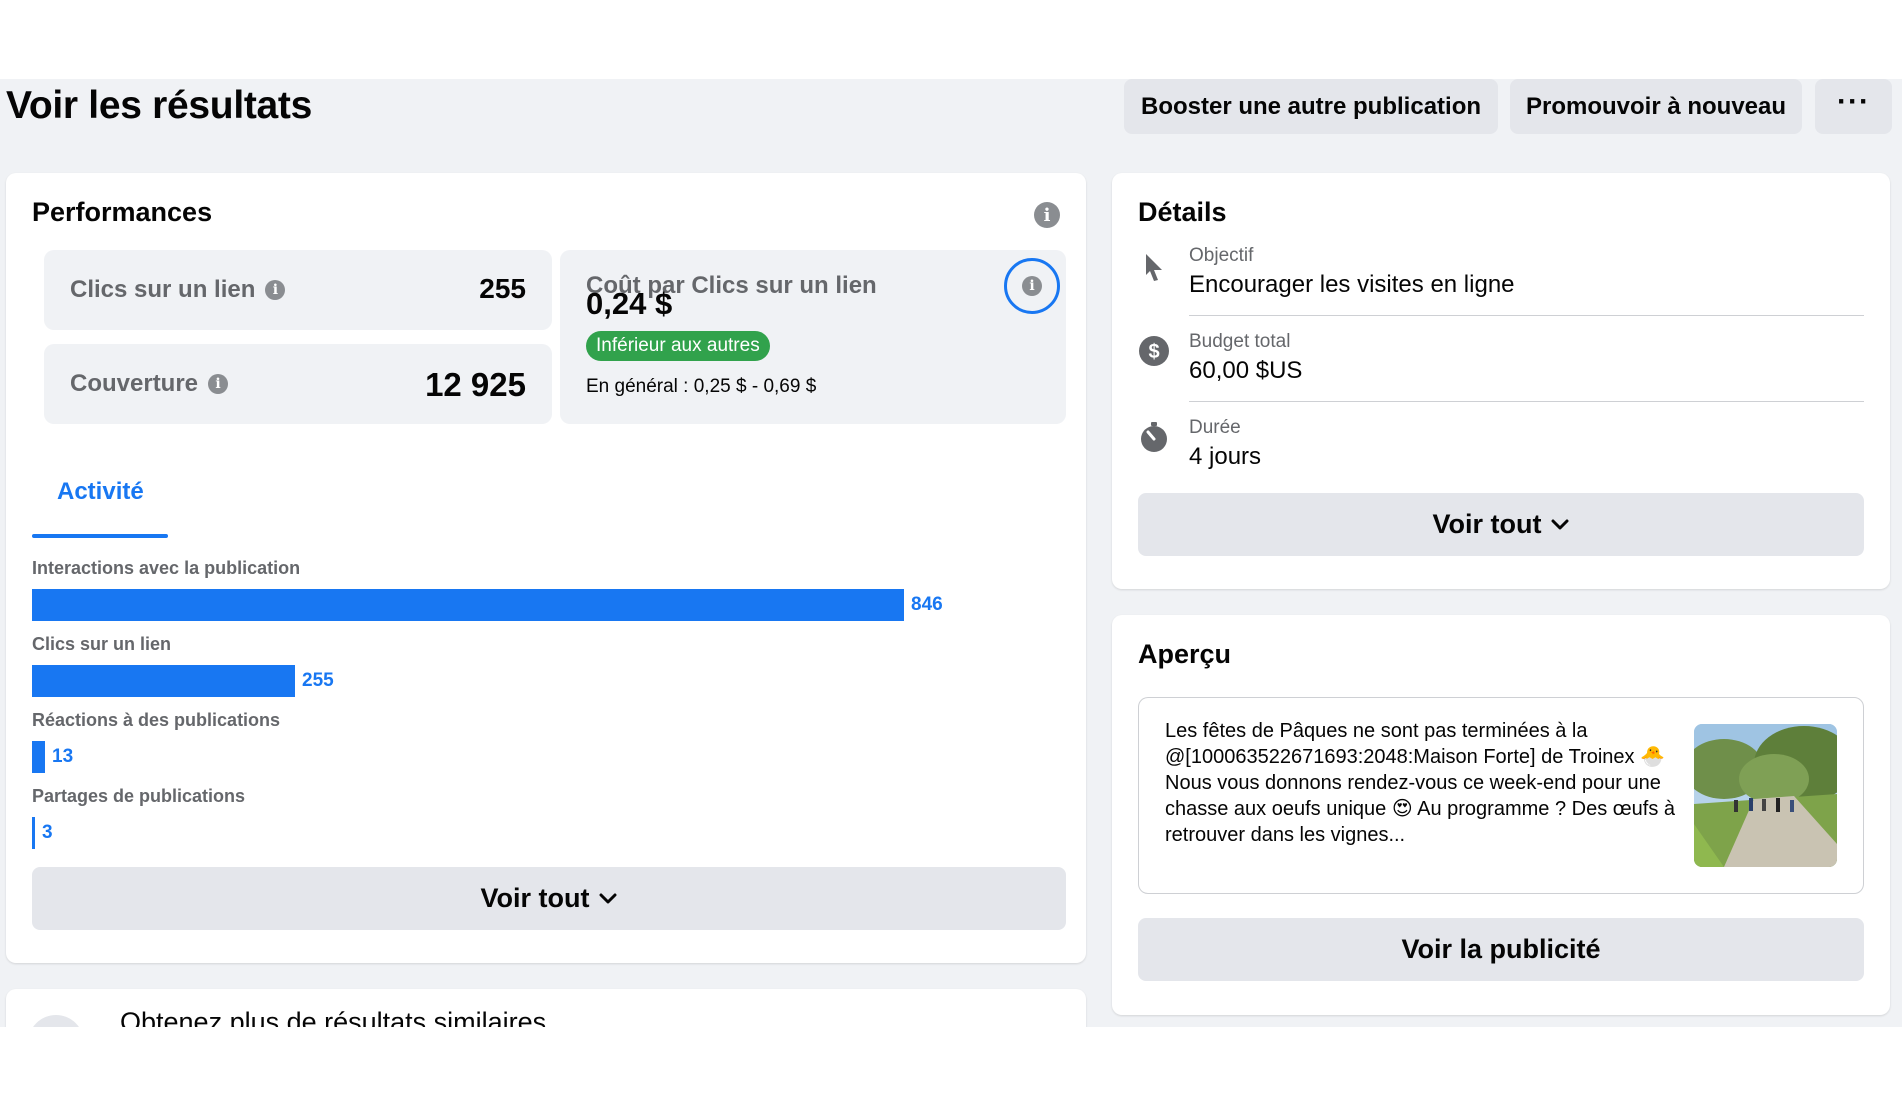 The height and width of the screenshot is (1106, 1902). I want to click on detail-value: Encourager les visites en ligne, so click(1352, 284).